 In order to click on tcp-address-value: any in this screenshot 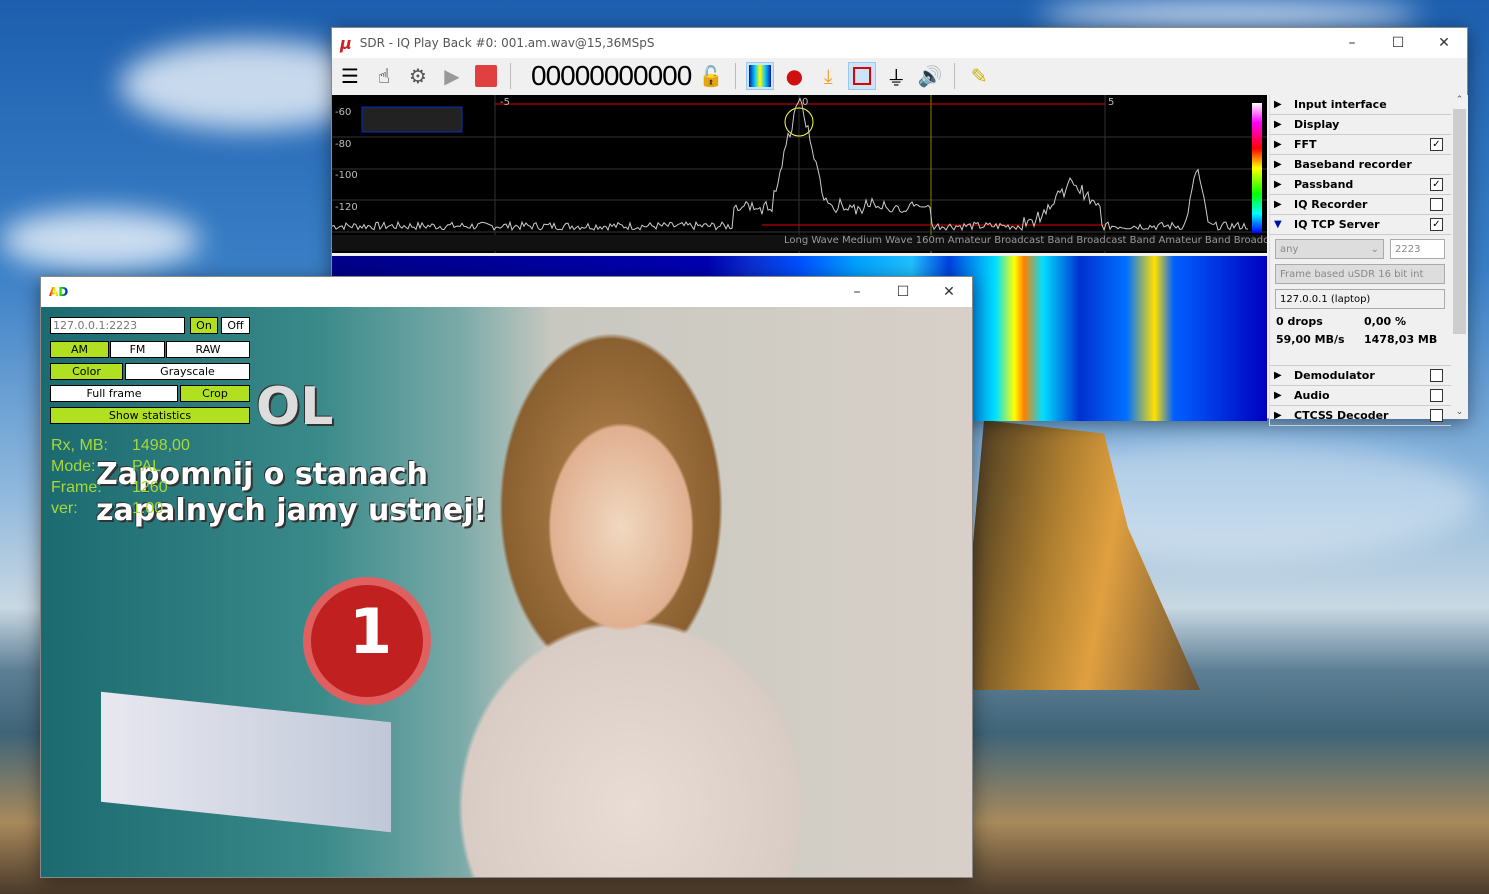, I will do `click(1289, 249)`.